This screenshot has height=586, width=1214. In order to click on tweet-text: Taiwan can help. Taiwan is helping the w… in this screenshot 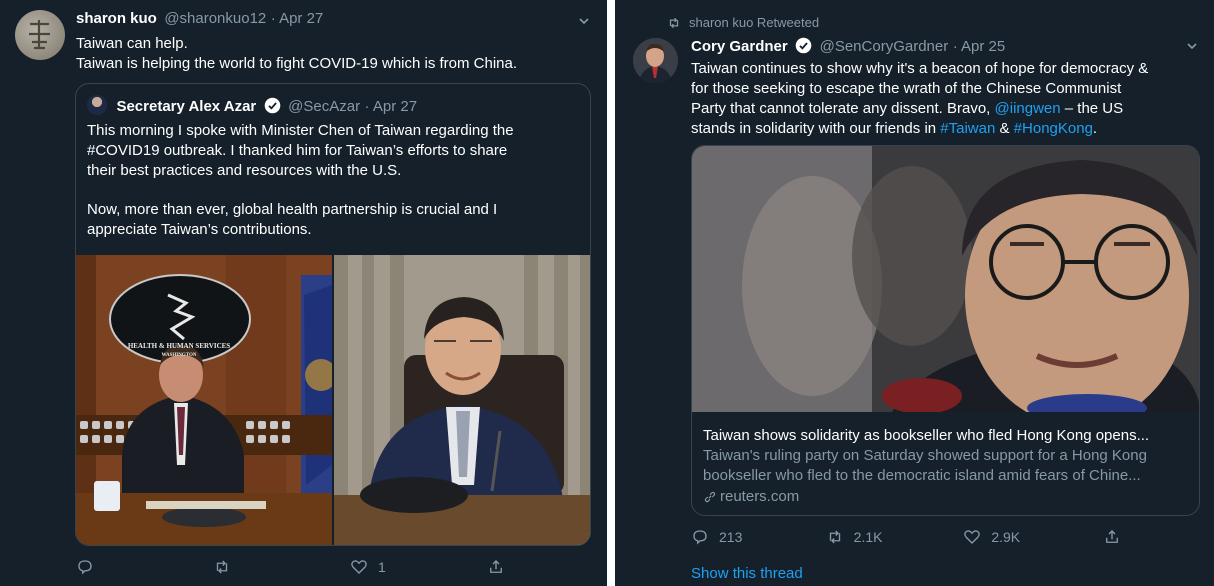, I will do `click(296, 54)`.